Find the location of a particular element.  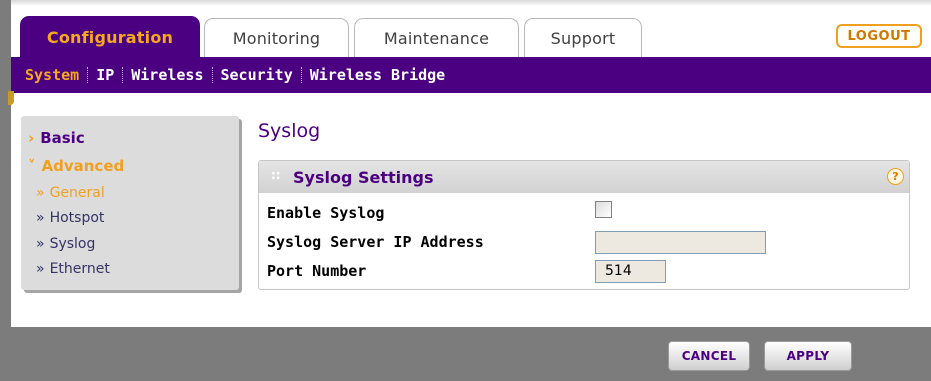

menu-item-advanced: ˅ Advanced is located at coordinates (76, 166).